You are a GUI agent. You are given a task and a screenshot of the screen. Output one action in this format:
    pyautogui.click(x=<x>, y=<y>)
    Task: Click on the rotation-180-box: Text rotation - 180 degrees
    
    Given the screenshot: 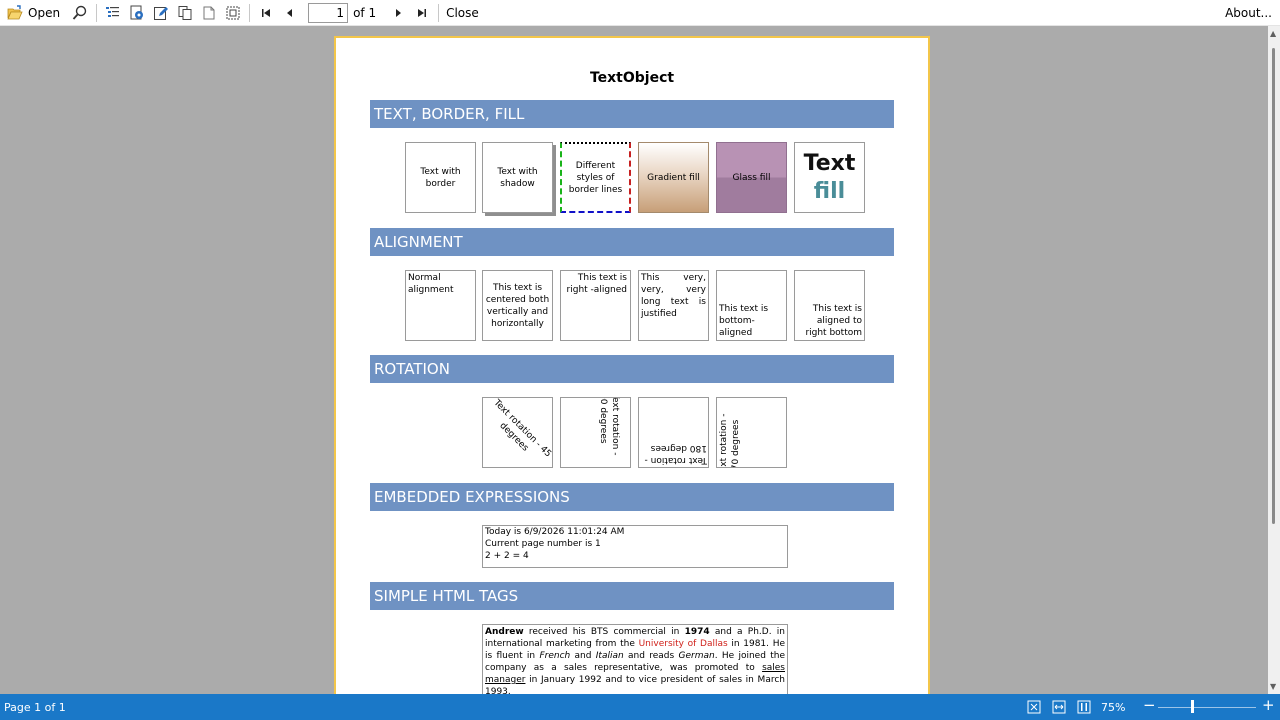 What is the action you would take?
    pyautogui.click(x=673, y=432)
    